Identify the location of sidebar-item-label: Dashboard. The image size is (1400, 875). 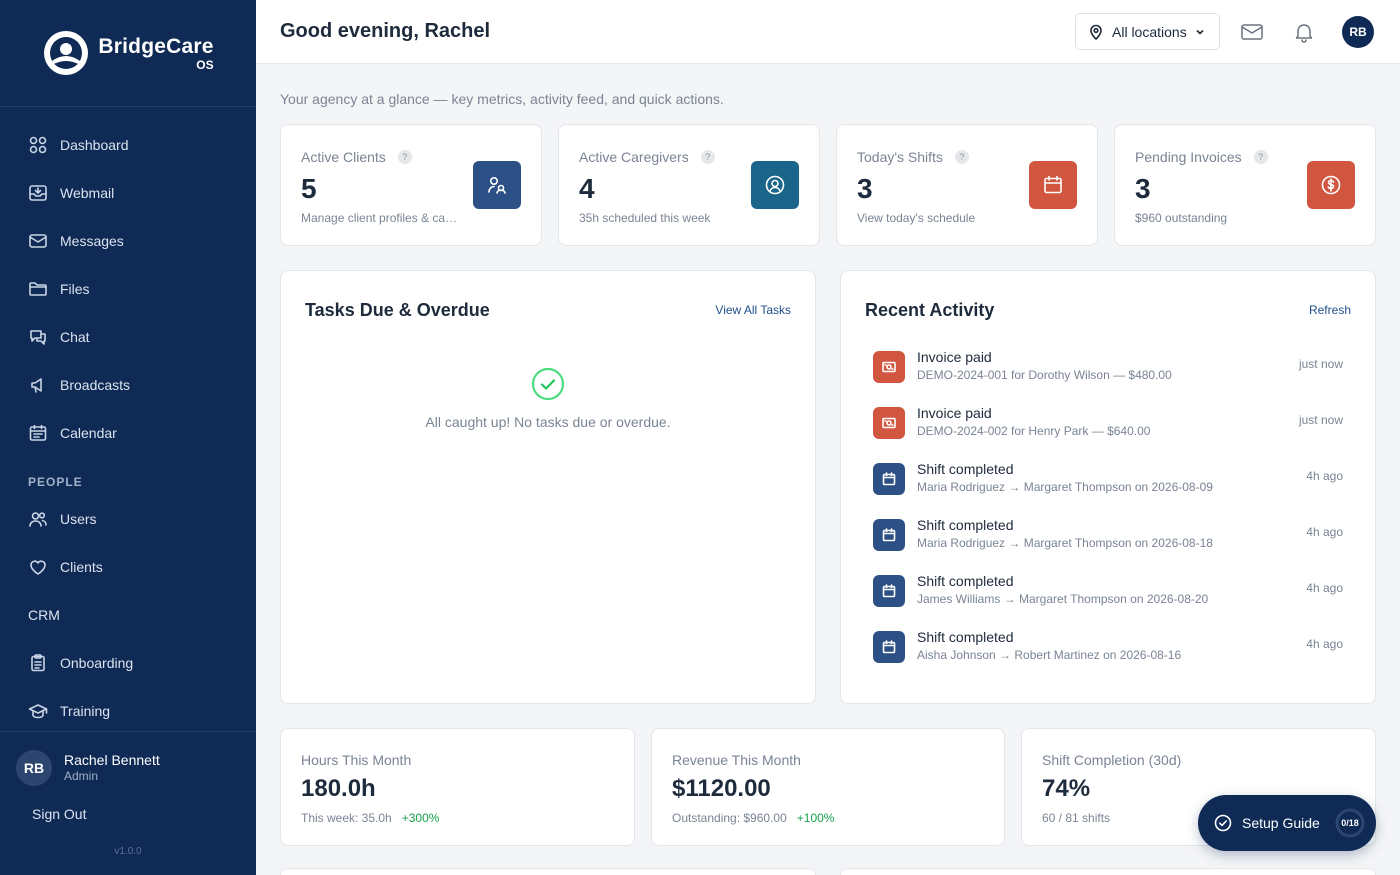
(94, 145).